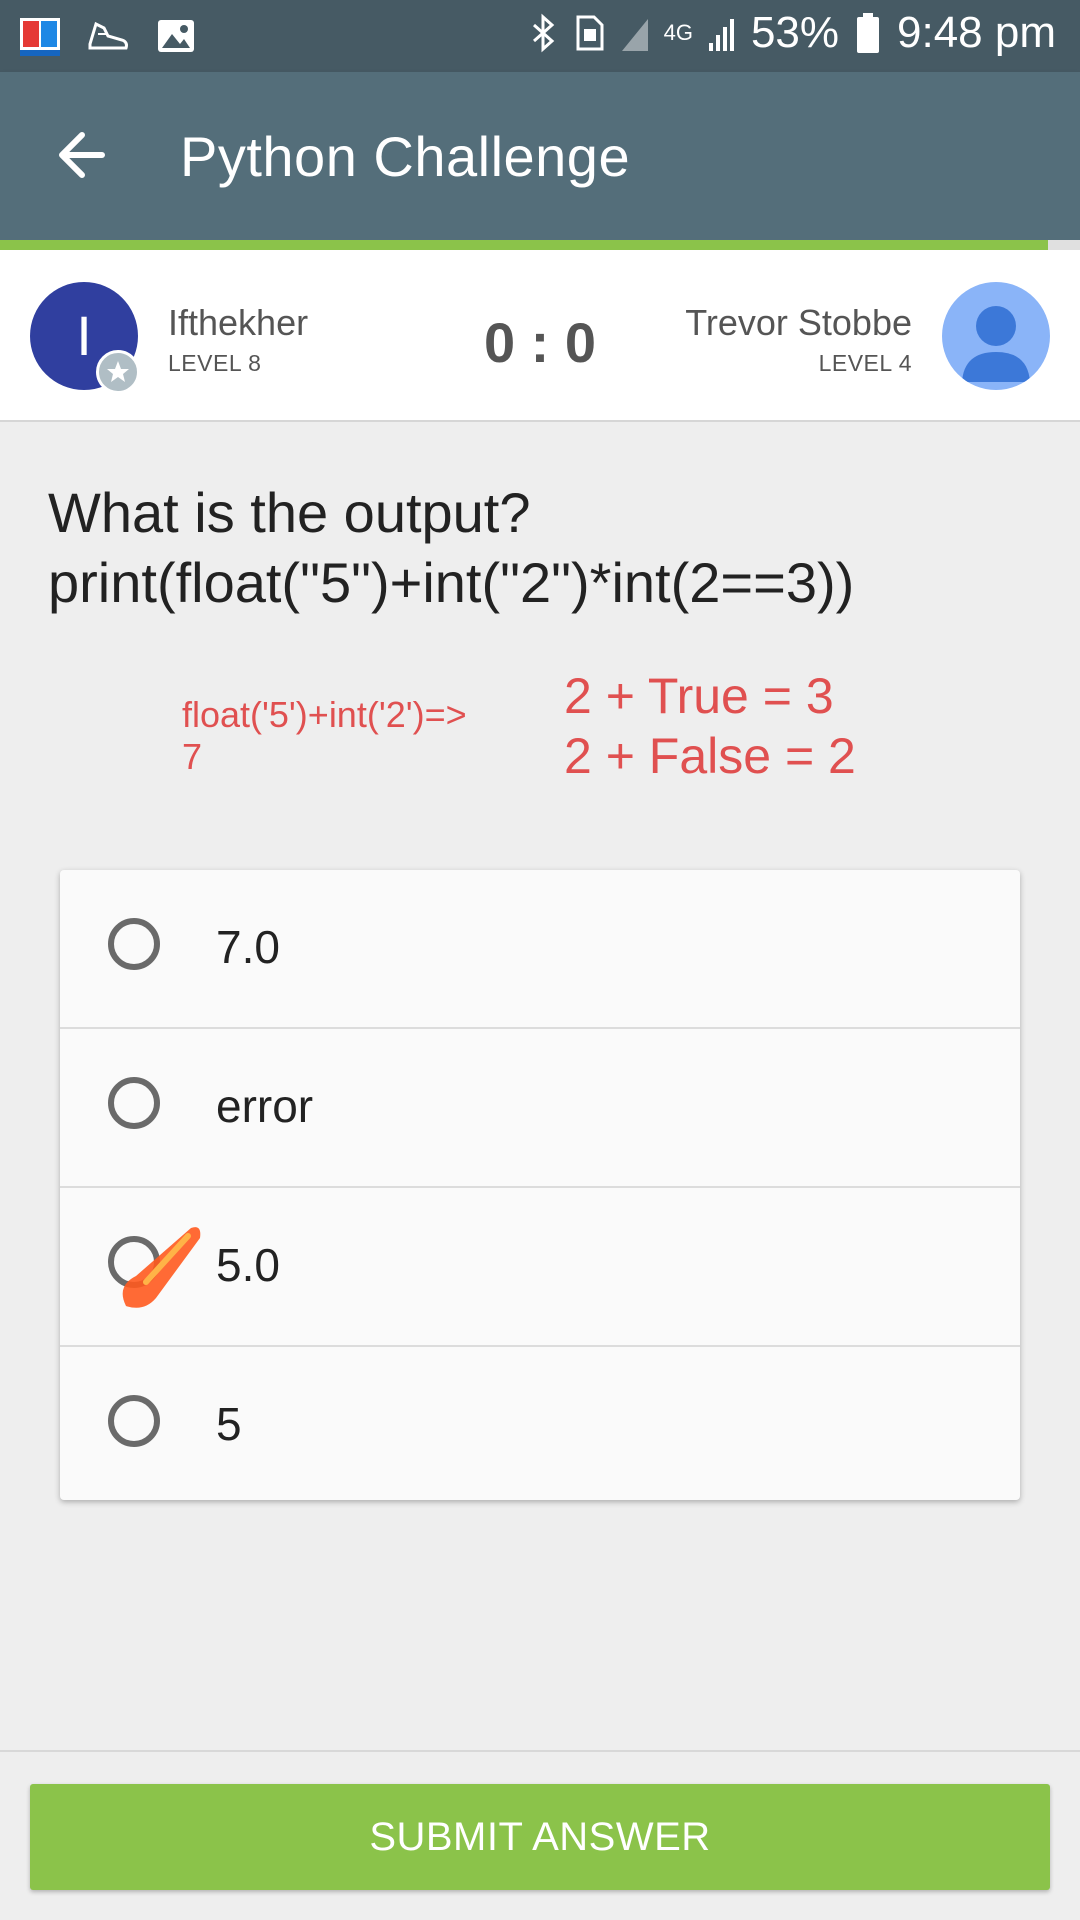 The height and width of the screenshot is (1920, 1080). What do you see at coordinates (678, 32) in the screenshot?
I see `network-type: 4G` at bounding box center [678, 32].